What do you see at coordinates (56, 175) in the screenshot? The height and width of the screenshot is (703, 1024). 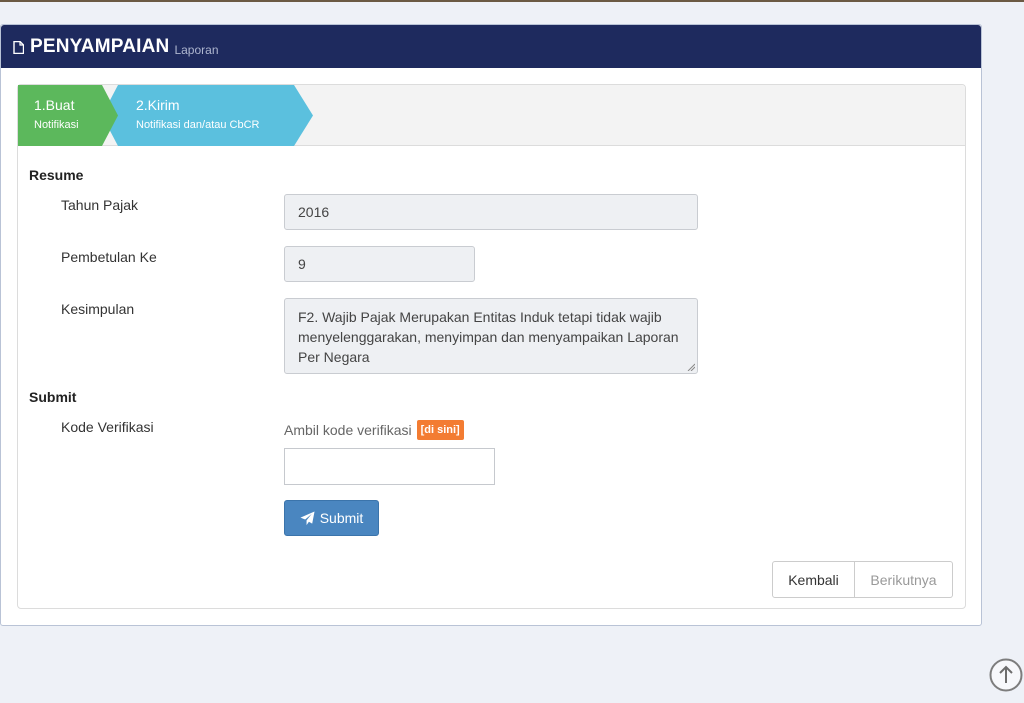 I see `resume-heading: Resume` at bounding box center [56, 175].